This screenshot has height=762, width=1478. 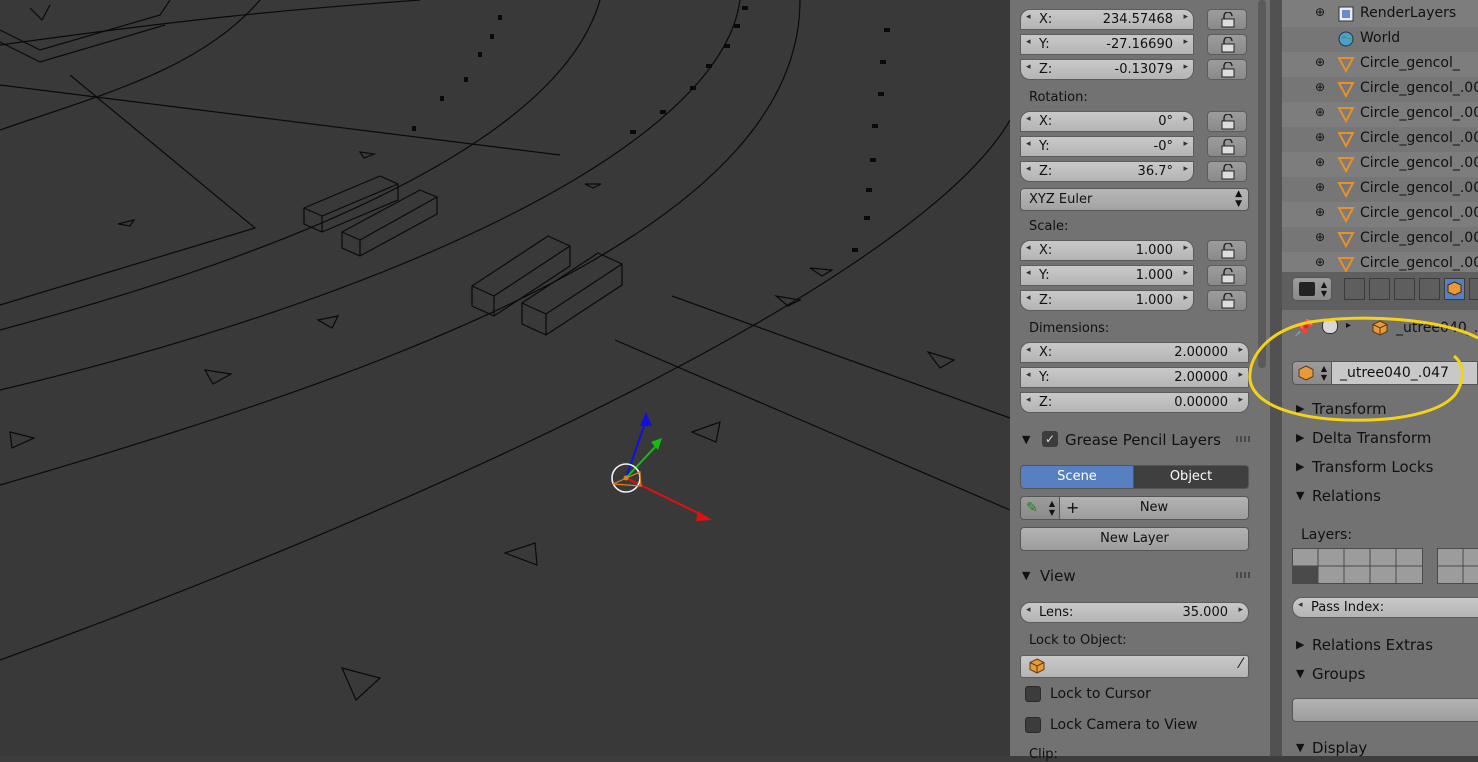 I want to click on scale-y-field: ◂ Y: 1.000 ▸, so click(x=1107, y=275).